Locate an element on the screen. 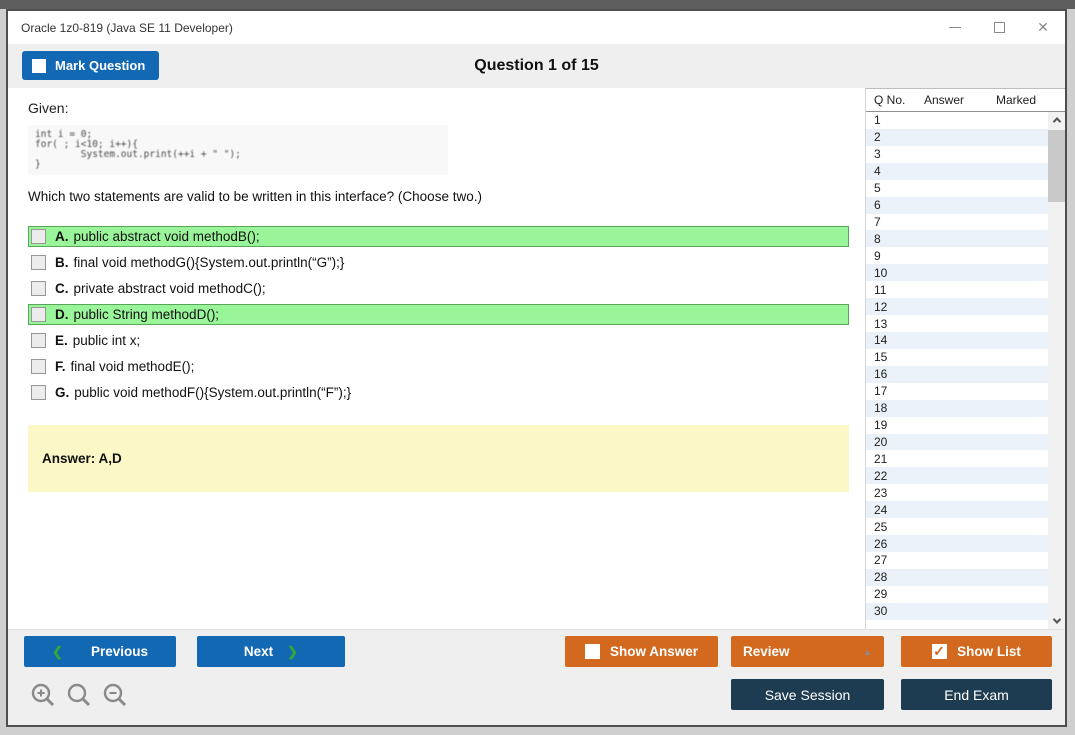 The image size is (1075, 735). question-list-row-10: 10 is located at coordinates (957, 273).